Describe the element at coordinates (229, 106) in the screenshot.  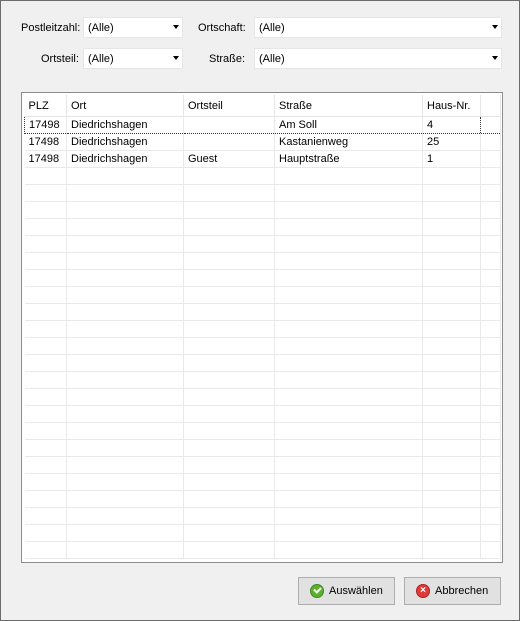
I see `column-header-ortsteil: Ortsteil` at that location.